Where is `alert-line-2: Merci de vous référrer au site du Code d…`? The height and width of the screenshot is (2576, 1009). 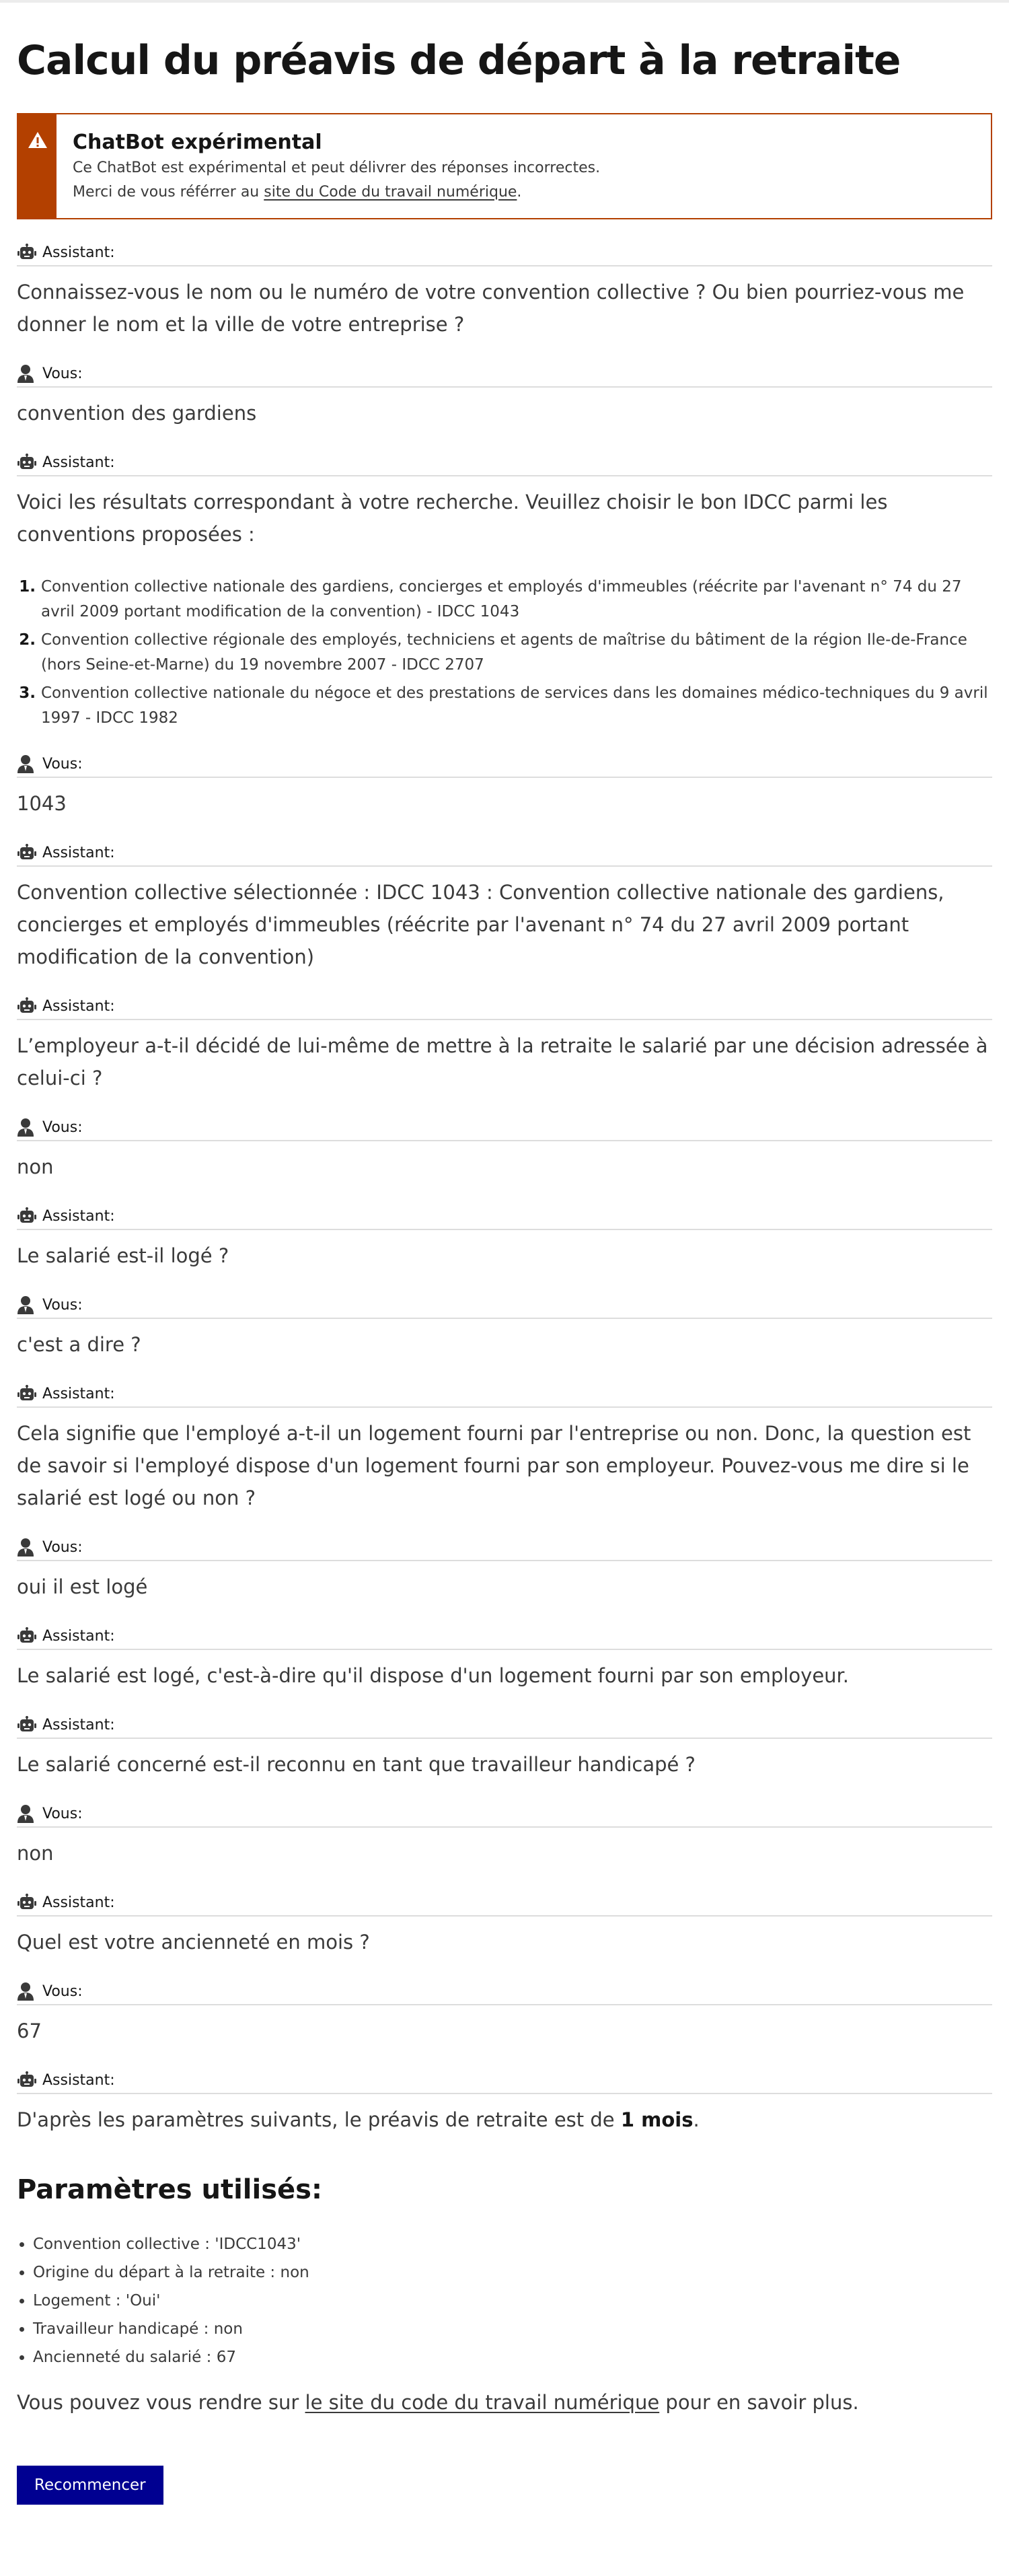
alert-line-2: Merci de vous référrer au site du Code d… is located at coordinates (336, 192).